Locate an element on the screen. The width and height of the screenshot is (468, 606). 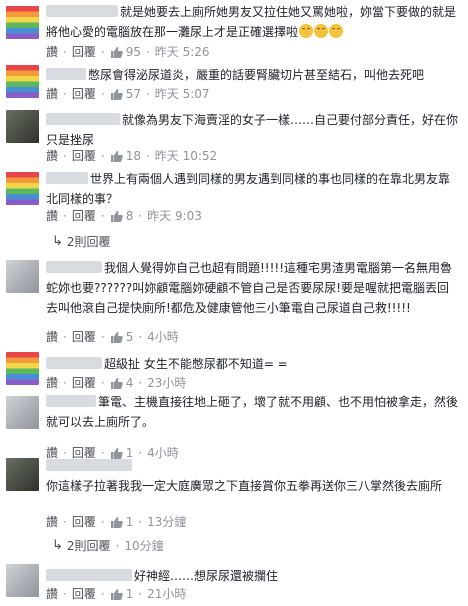
comment-meta: 讚 · 回覆 · 4 · 23小時 is located at coordinates (116, 383).